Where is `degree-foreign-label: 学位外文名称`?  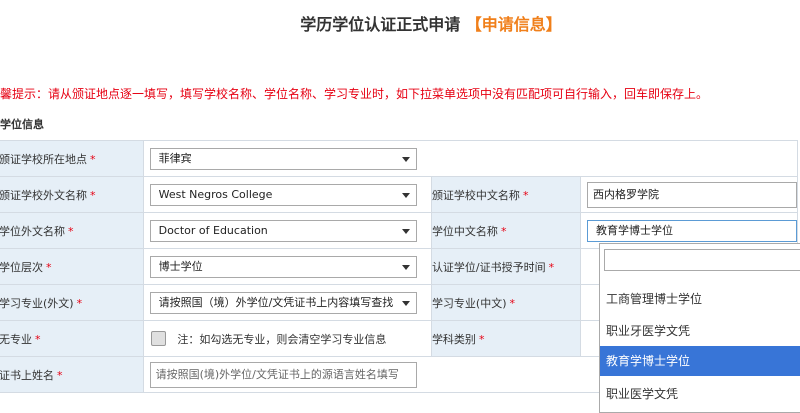
degree-foreign-label: 学位外文名称 is located at coordinates (32, 231).